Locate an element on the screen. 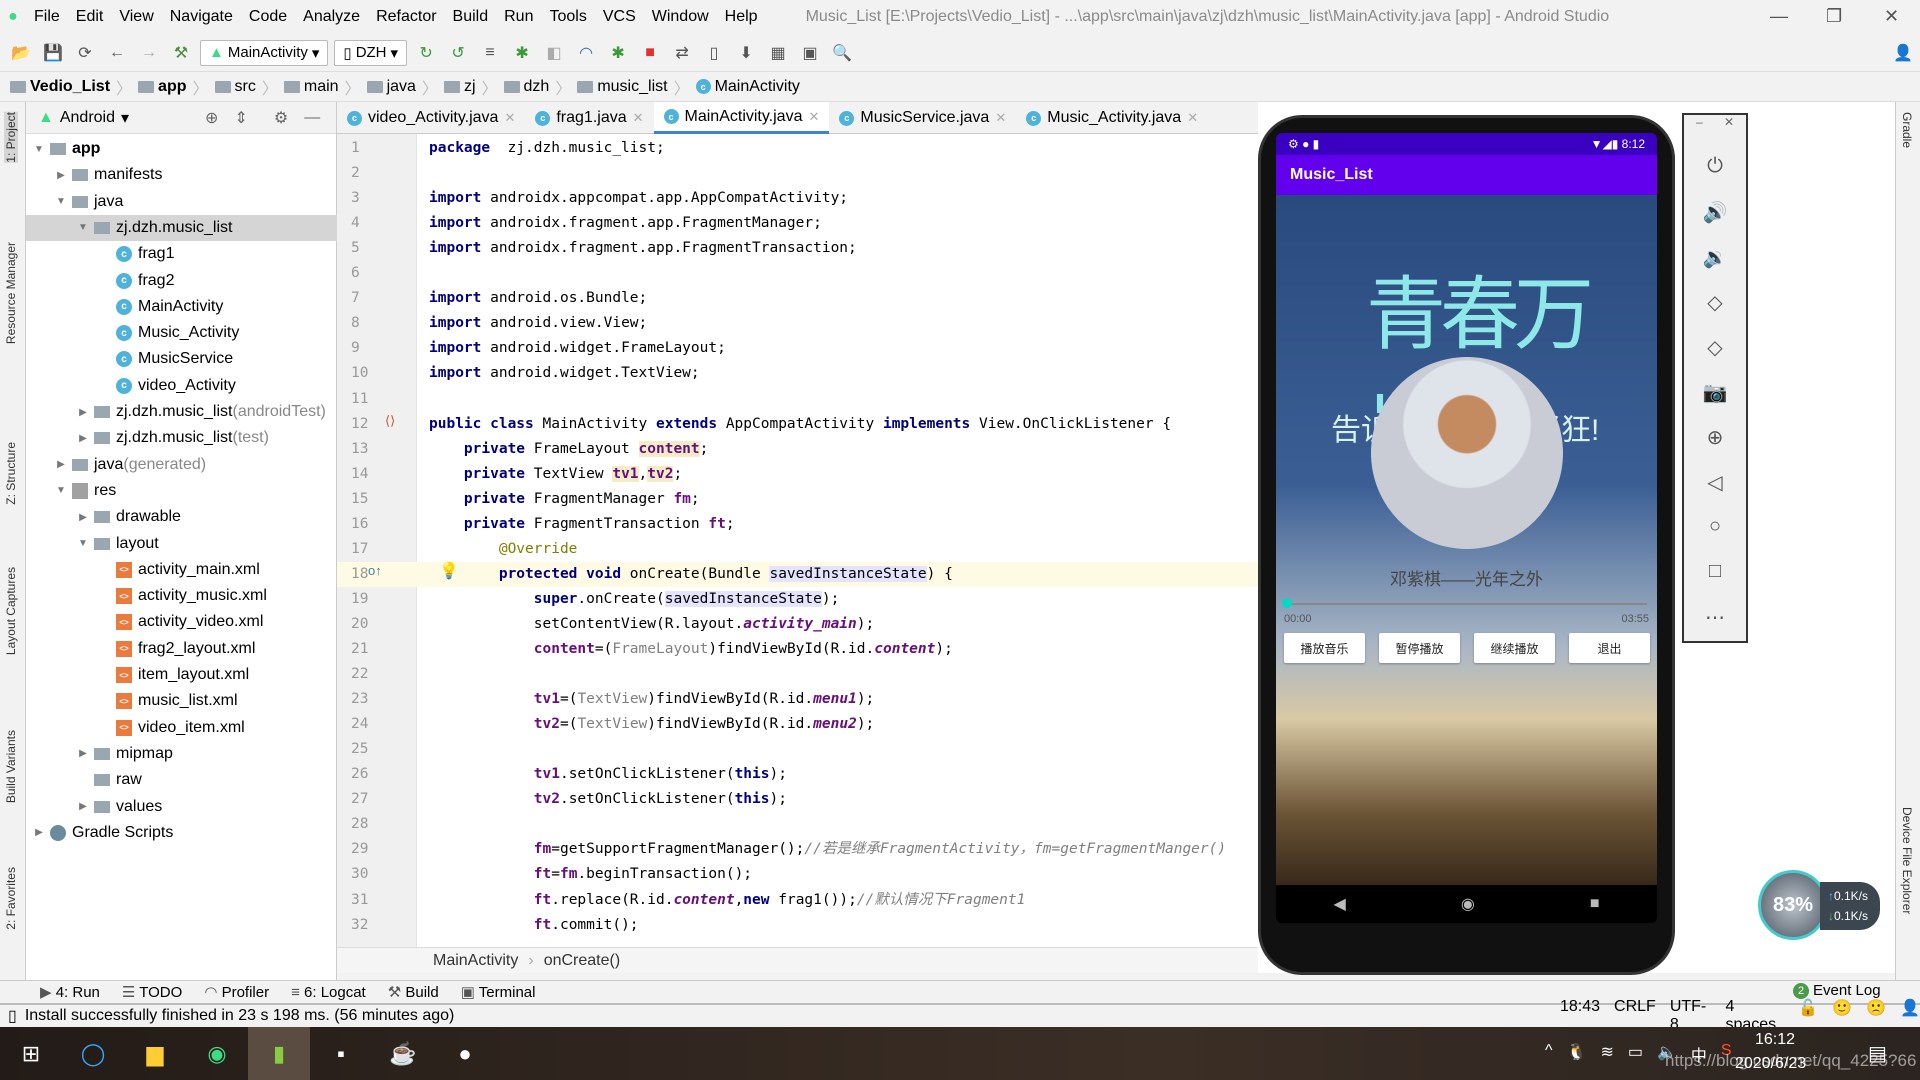 The height and width of the screenshot is (1080, 1920). menu-help: Help is located at coordinates (741, 17).